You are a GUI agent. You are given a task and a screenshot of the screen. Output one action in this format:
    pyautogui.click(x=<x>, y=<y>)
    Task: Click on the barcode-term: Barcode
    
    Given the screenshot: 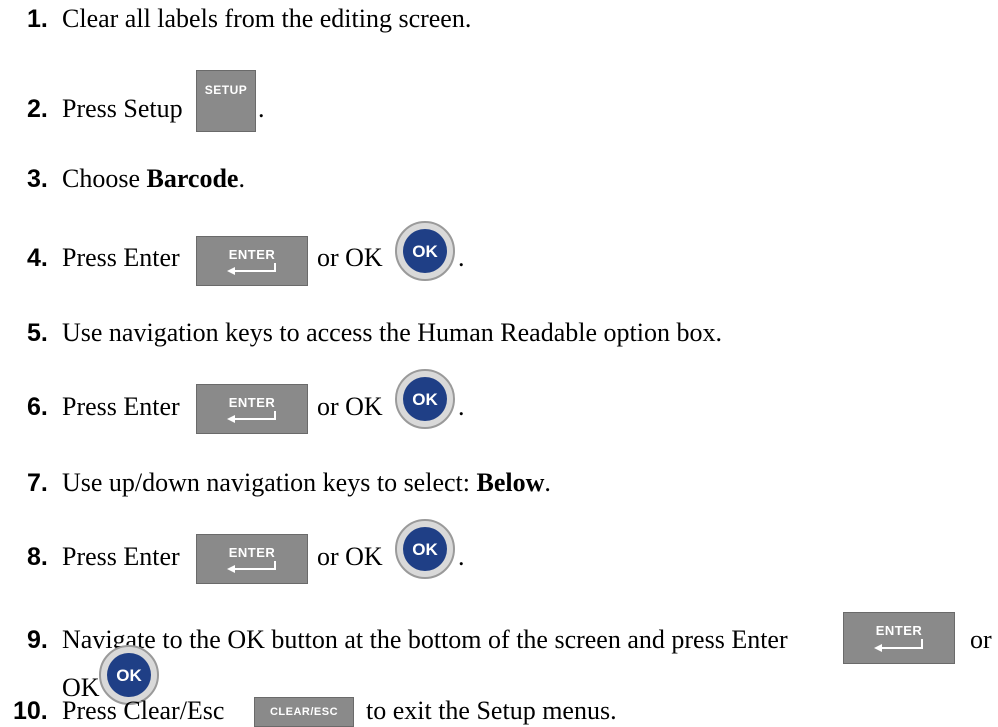 What is the action you would take?
    pyautogui.click(x=192, y=178)
    